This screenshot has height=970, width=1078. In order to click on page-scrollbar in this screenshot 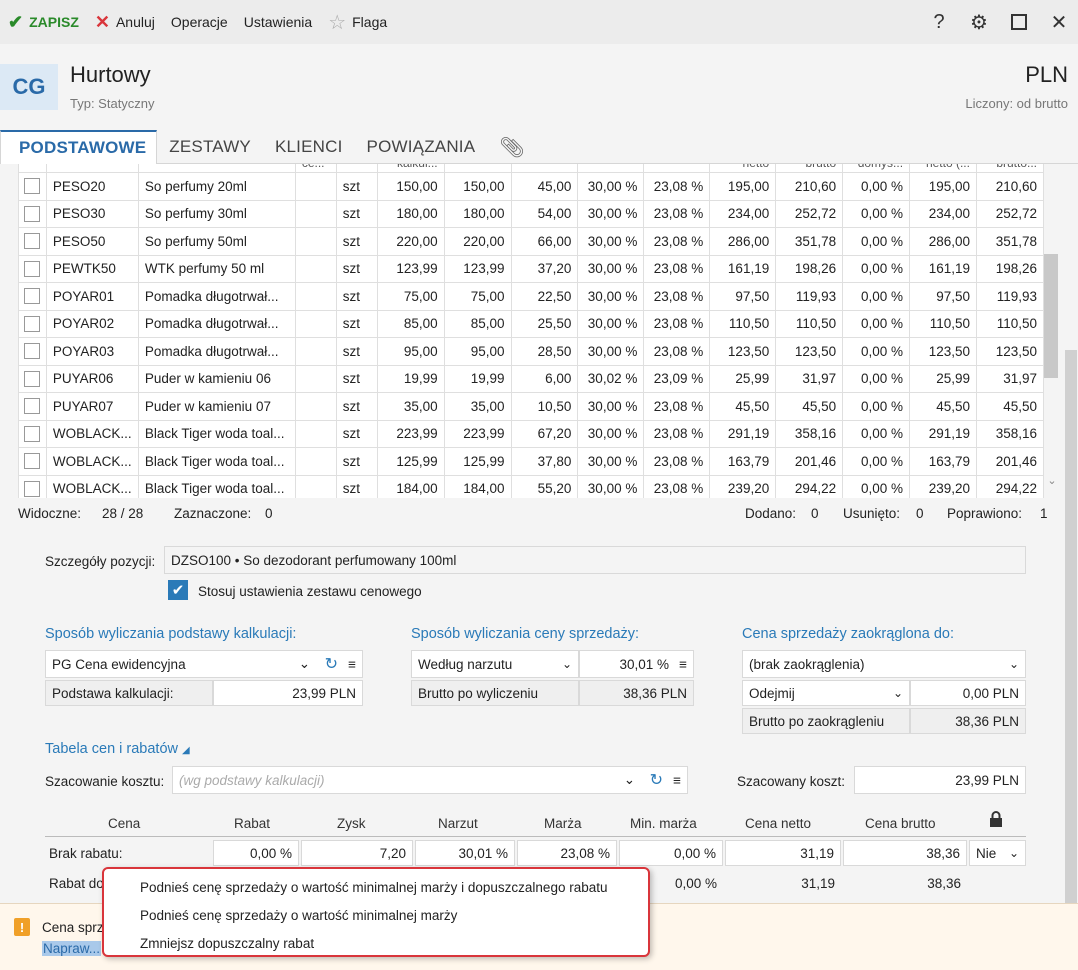, I will do `click(1070, 537)`.